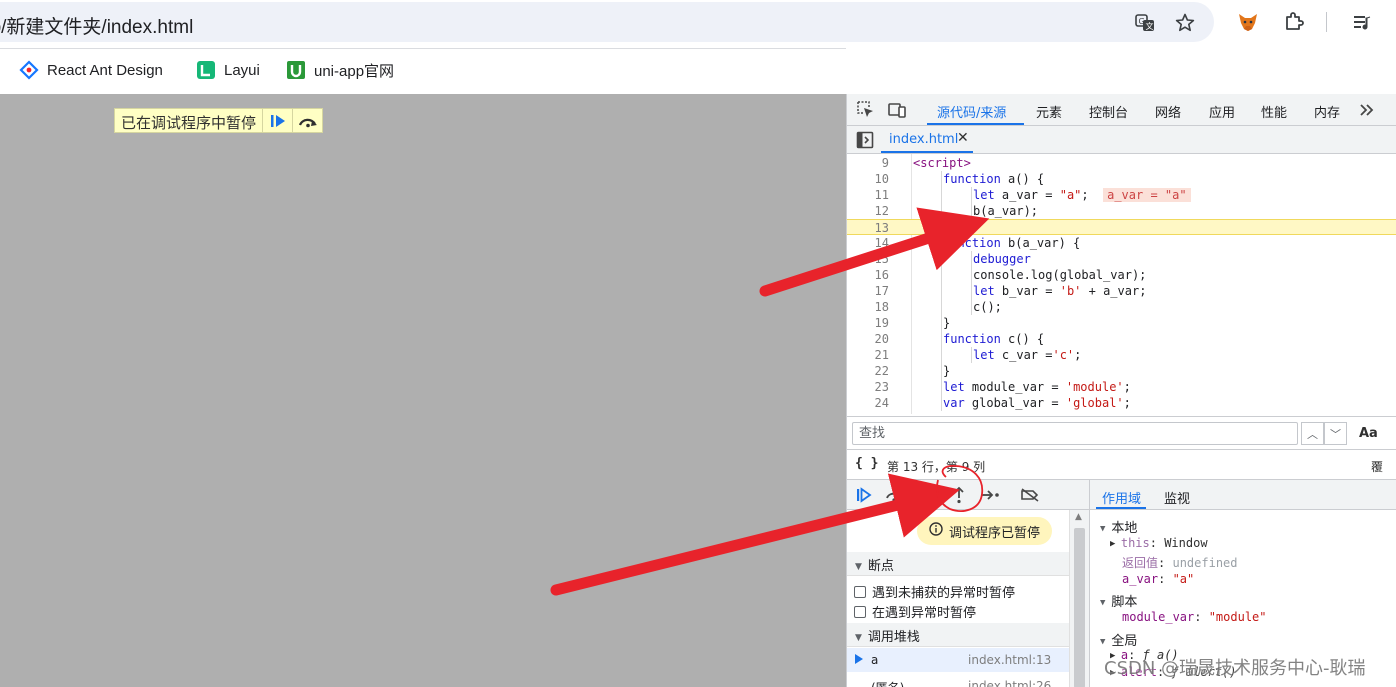 The image size is (1396, 687). Describe the element at coordinates (1009, 683) in the screenshot. I see `call-frame-location: index.html:26` at that location.